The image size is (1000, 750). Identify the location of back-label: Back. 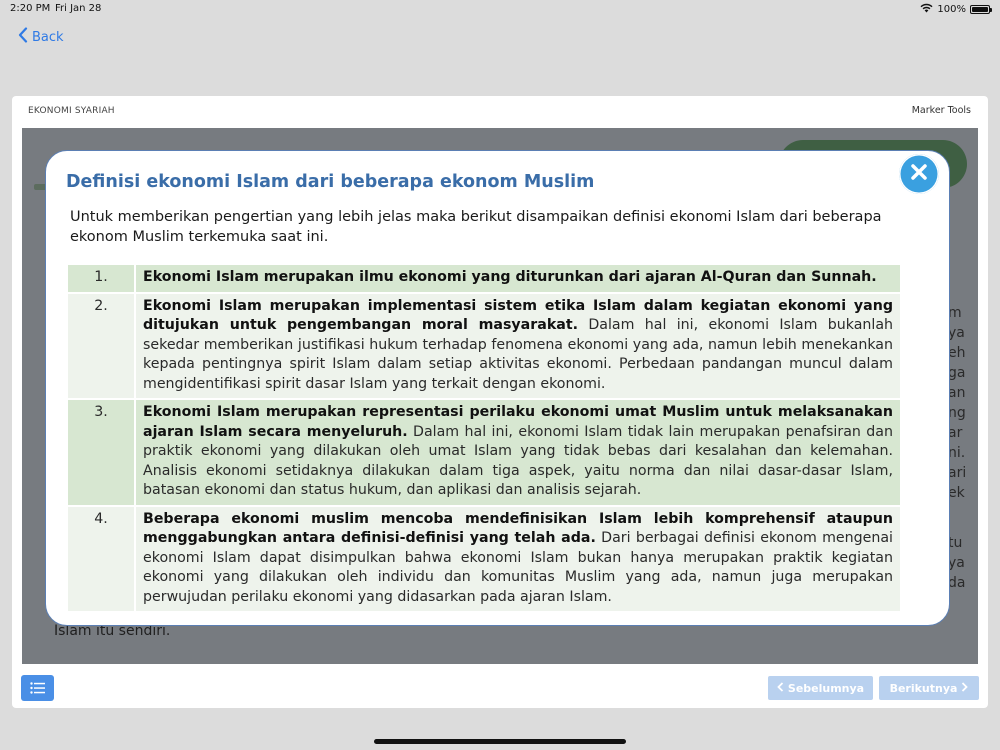
(48, 37).